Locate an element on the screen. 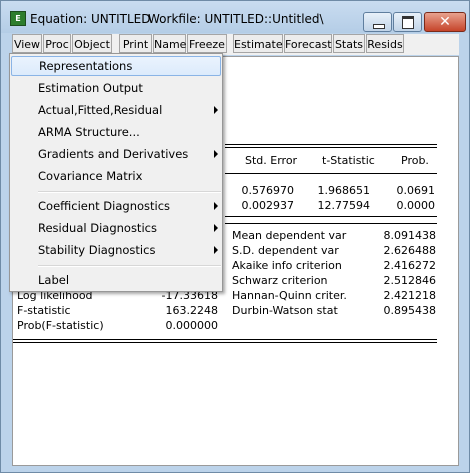 The image size is (470, 473). menu-item-coefficient-diagnostics: Coefficient Diagnostics is located at coordinates (116, 206).